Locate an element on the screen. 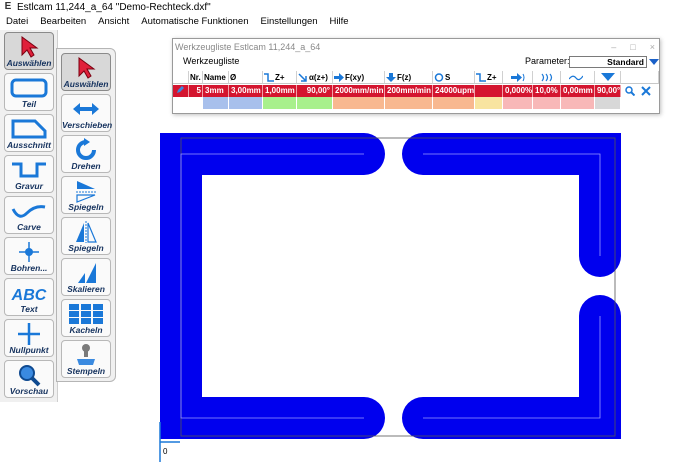  pencil-icon is located at coordinates (180, 89).